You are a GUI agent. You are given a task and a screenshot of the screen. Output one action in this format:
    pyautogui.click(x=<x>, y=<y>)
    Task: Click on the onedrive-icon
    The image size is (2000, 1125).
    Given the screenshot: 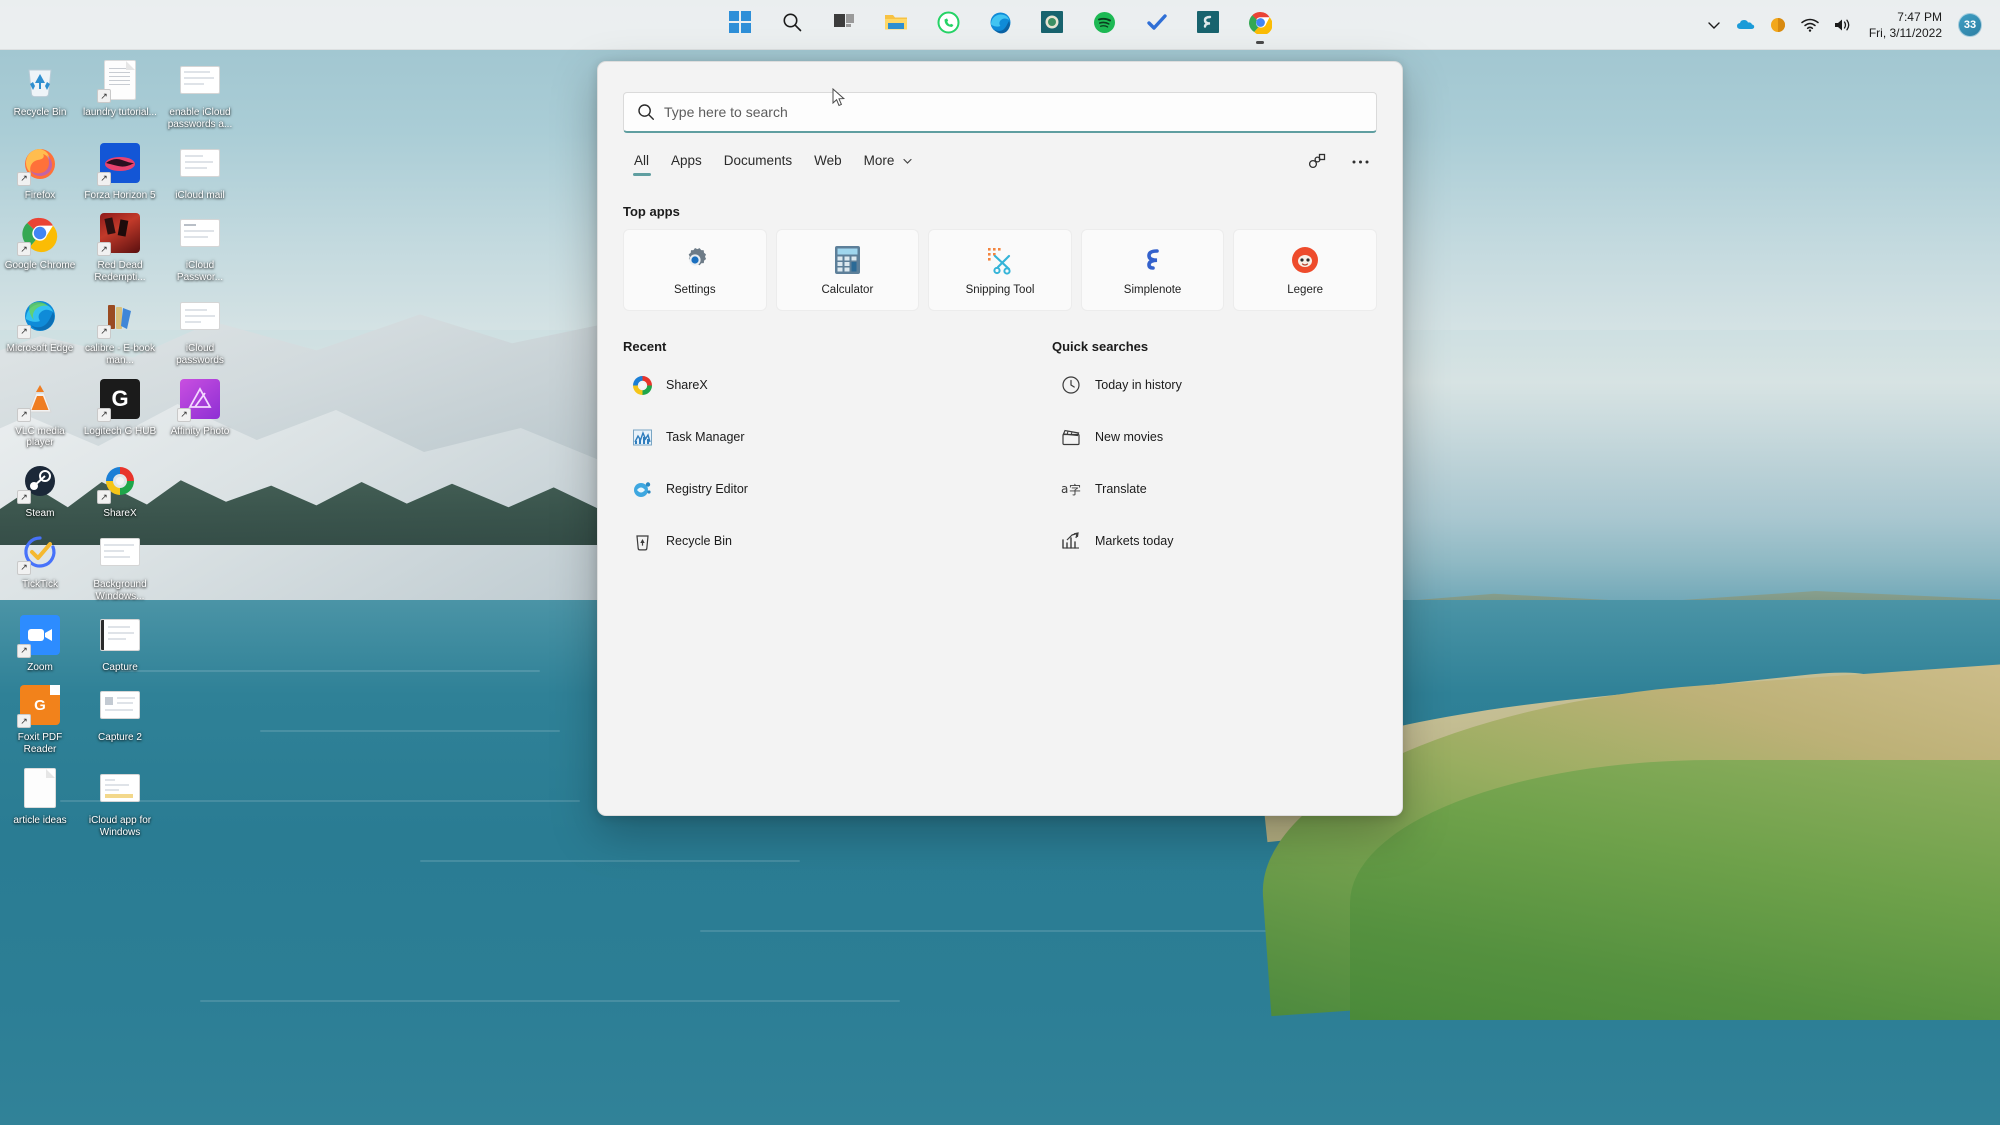 What is the action you would take?
    pyautogui.click(x=1746, y=25)
    